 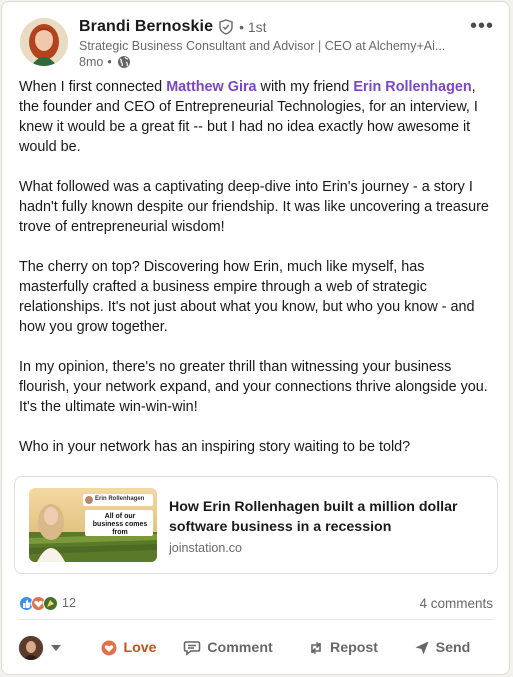 What do you see at coordinates (453, 648) in the screenshot?
I see `send-label: Send` at bounding box center [453, 648].